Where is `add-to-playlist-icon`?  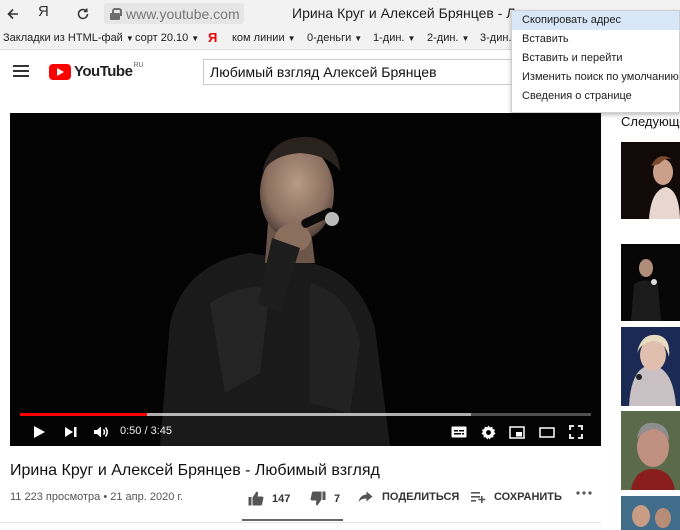
add-to-playlist-icon is located at coordinates (478, 497).